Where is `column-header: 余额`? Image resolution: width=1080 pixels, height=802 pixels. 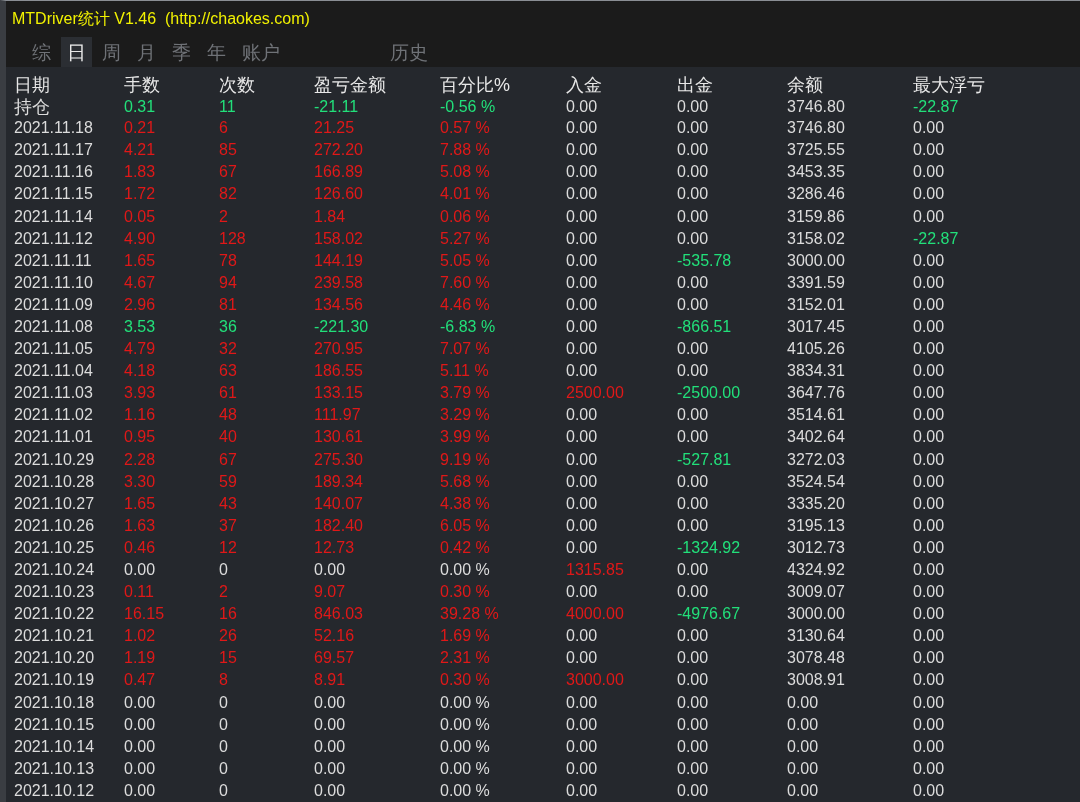 column-header: 余额 is located at coordinates (805, 85).